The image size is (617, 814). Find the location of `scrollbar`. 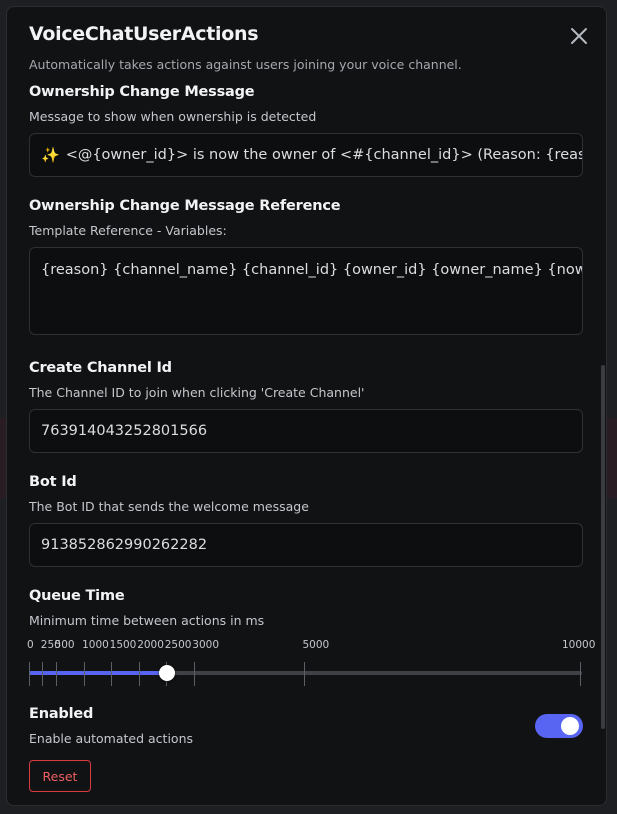

scrollbar is located at coordinates (603, 547).